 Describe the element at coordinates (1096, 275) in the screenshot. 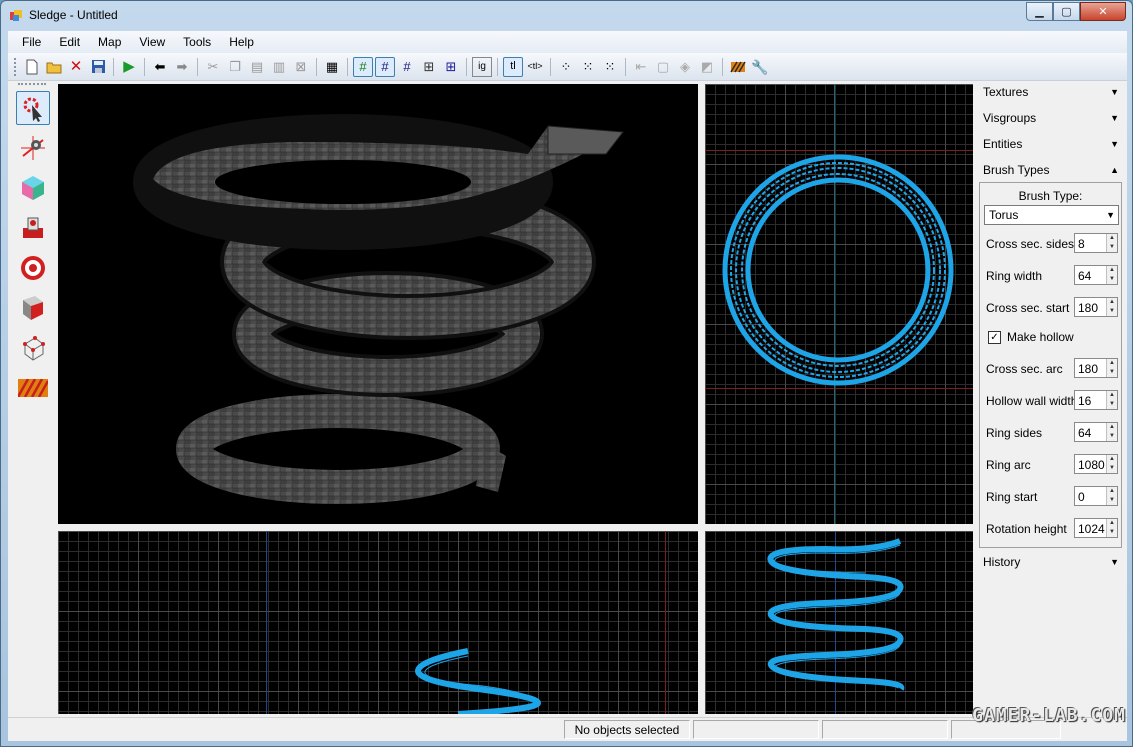

I see `ring-width-spinner: 64 ▲ ▼` at that location.